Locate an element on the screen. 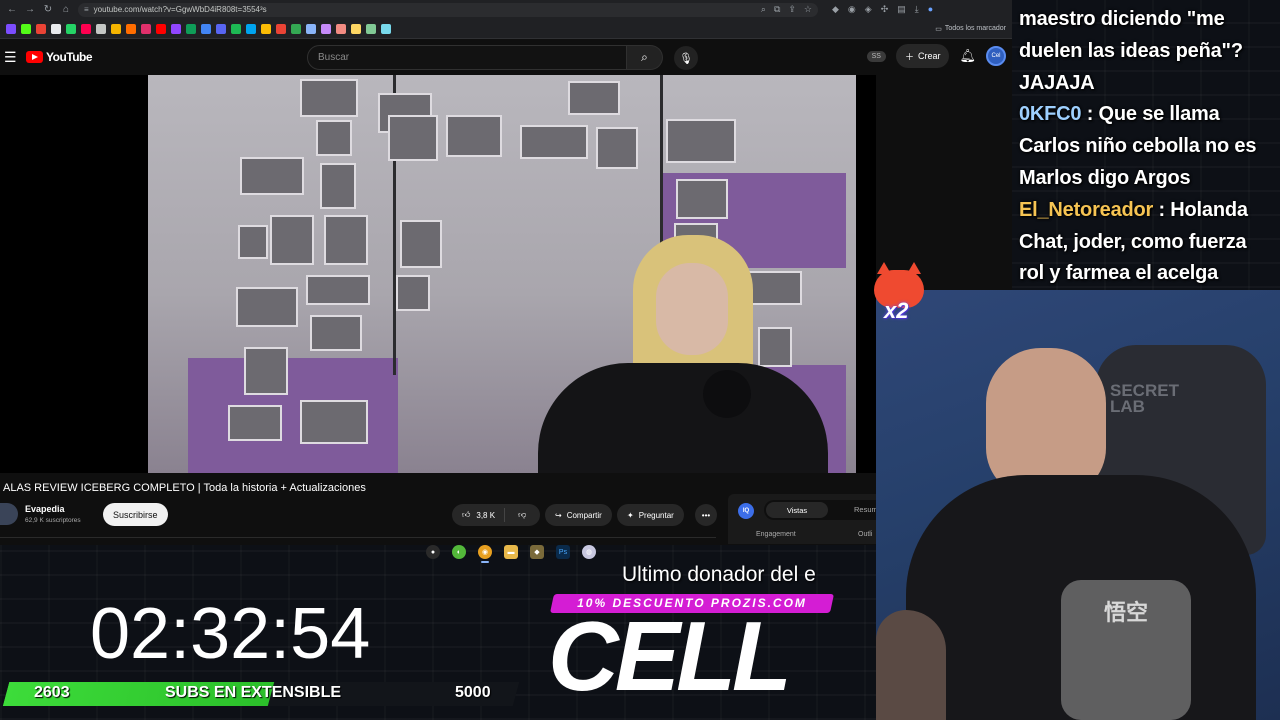 Image resolution: width=1280 pixels, height=720 pixels. taskbar-app-icon: ◍ is located at coordinates (589, 552).